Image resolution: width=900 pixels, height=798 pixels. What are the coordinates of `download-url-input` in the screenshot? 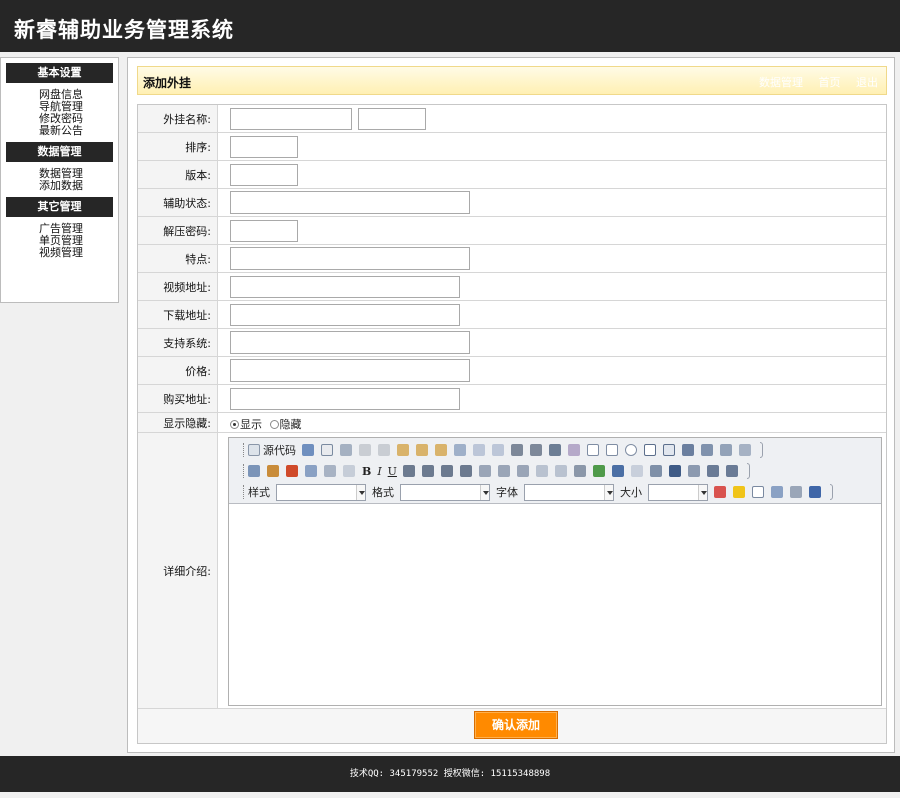 It's located at (345, 315).